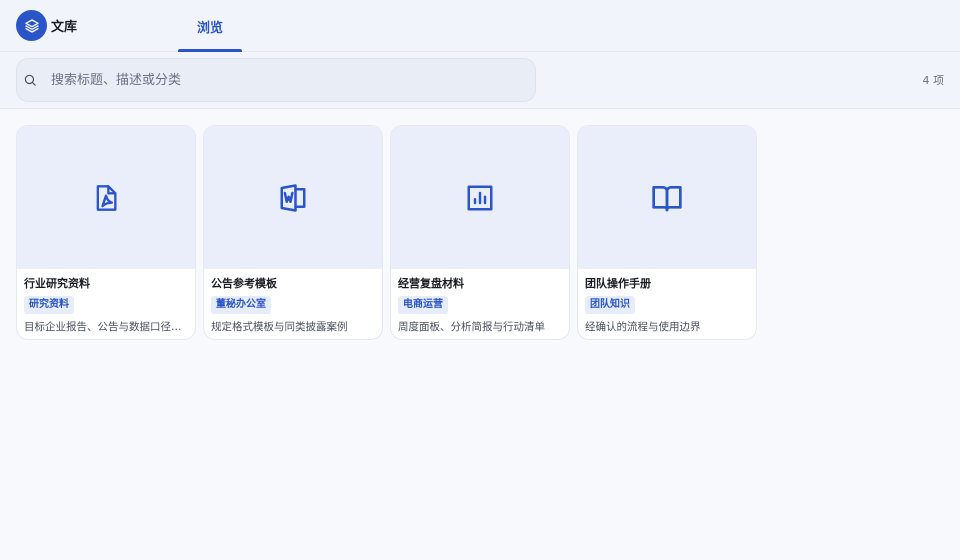 The width and height of the screenshot is (960, 560). What do you see at coordinates (49, 305) in the screenshot?
I see `category-tag: 研究资料` at bounding box center [49, 305].